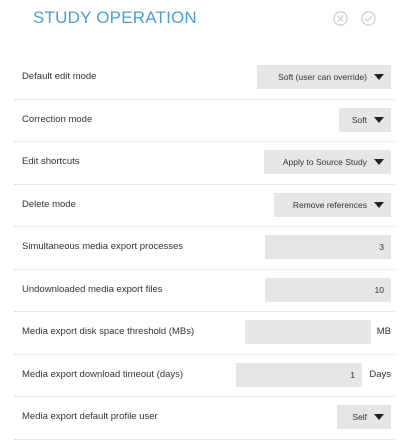 Image resolution: width=411 pixels, height=441 pixels. What do you see at coordinates (57, 119) in the screenshot?
I see `setting-label: Correction mode` at bounding box center [57, 119].